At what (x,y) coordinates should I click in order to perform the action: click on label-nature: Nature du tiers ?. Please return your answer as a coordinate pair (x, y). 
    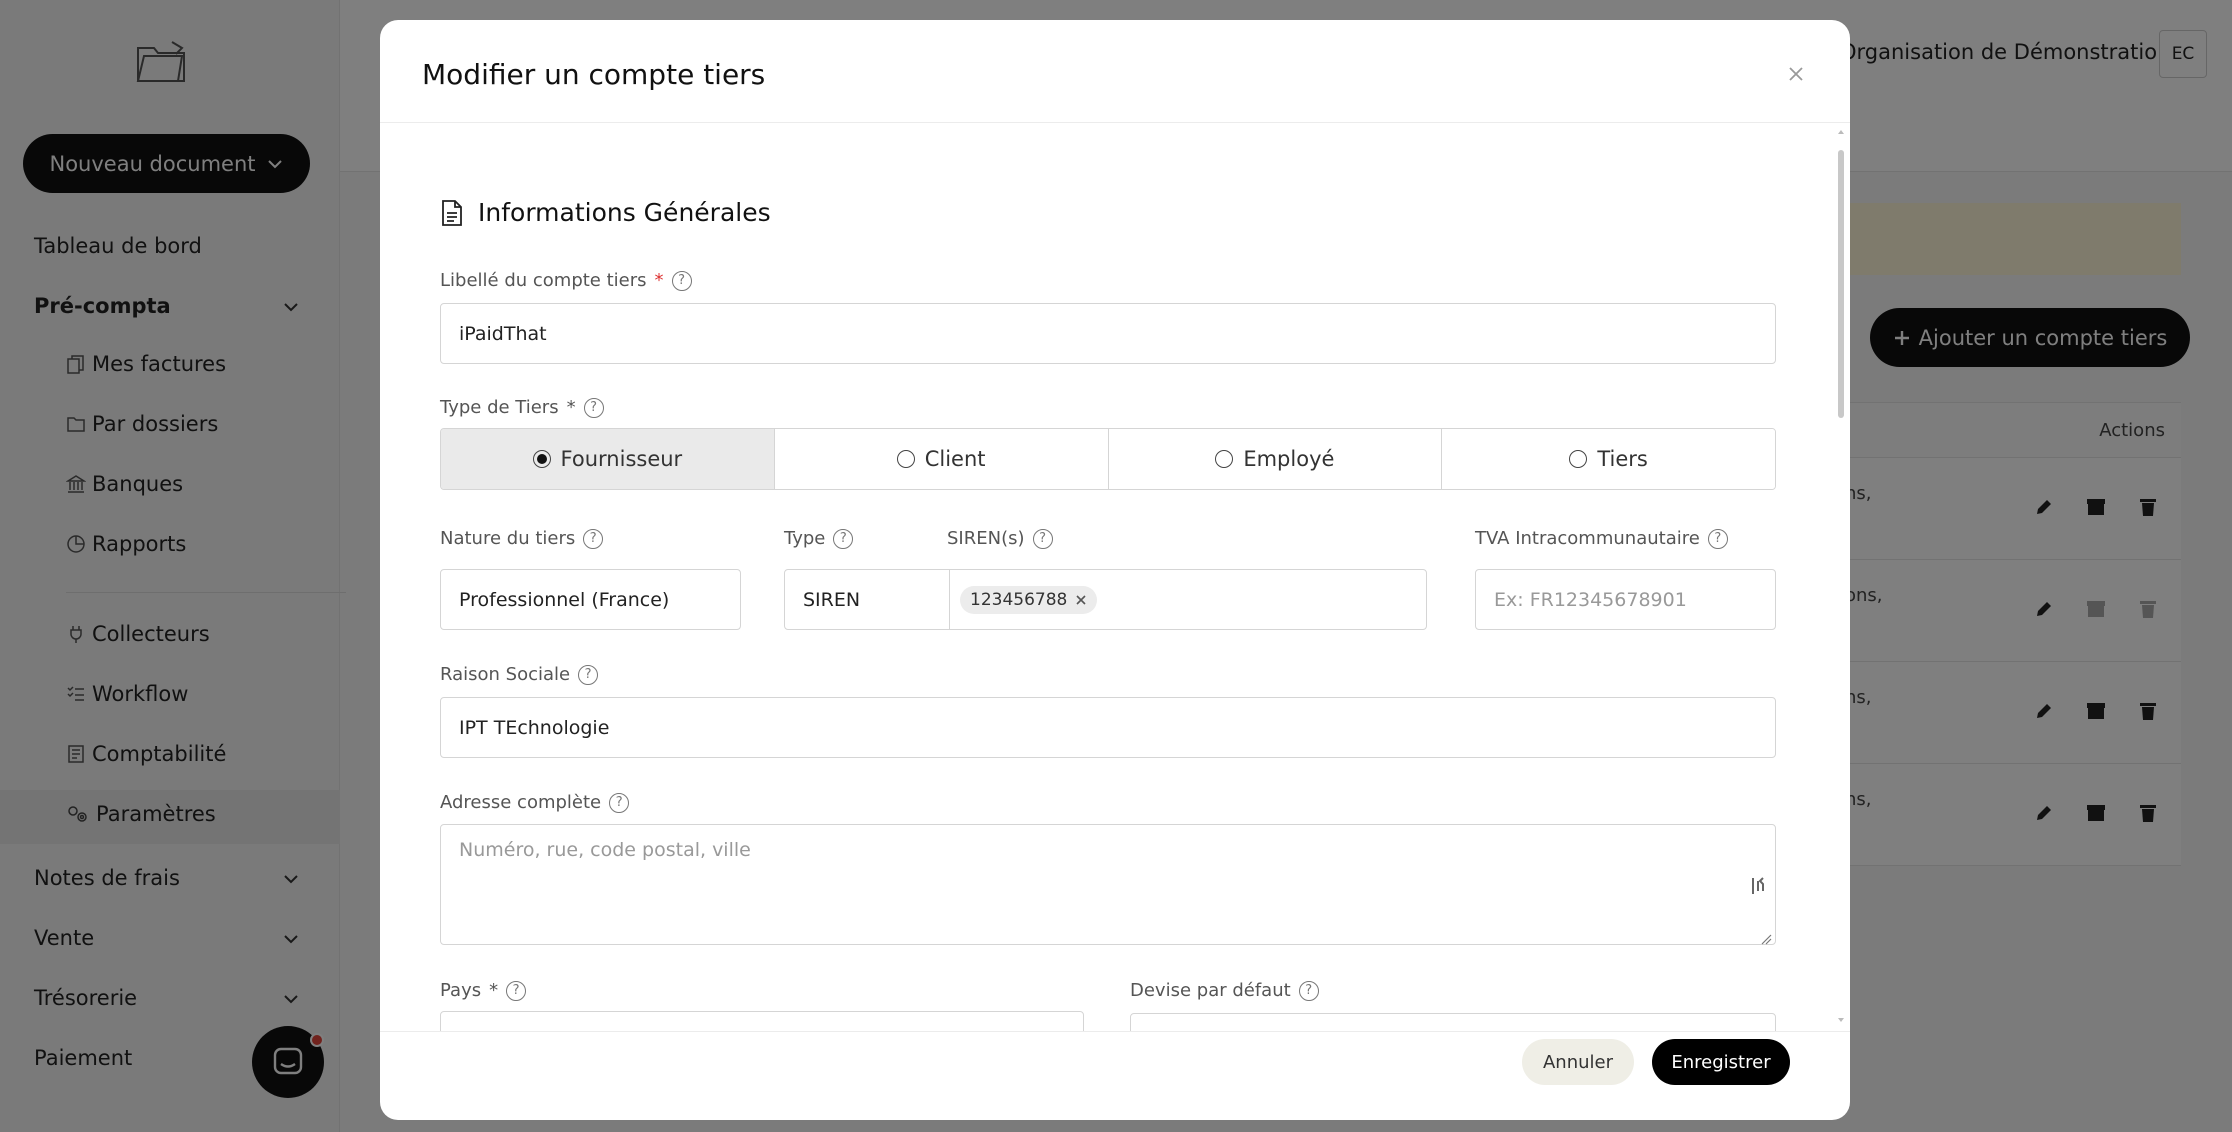
    Looking at the image, I should click on (522, 538).